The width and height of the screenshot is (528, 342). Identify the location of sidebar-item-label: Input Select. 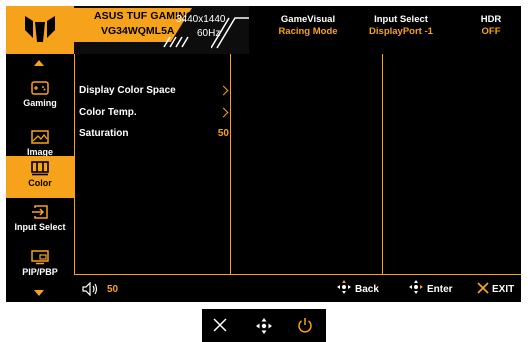
(40, 227).